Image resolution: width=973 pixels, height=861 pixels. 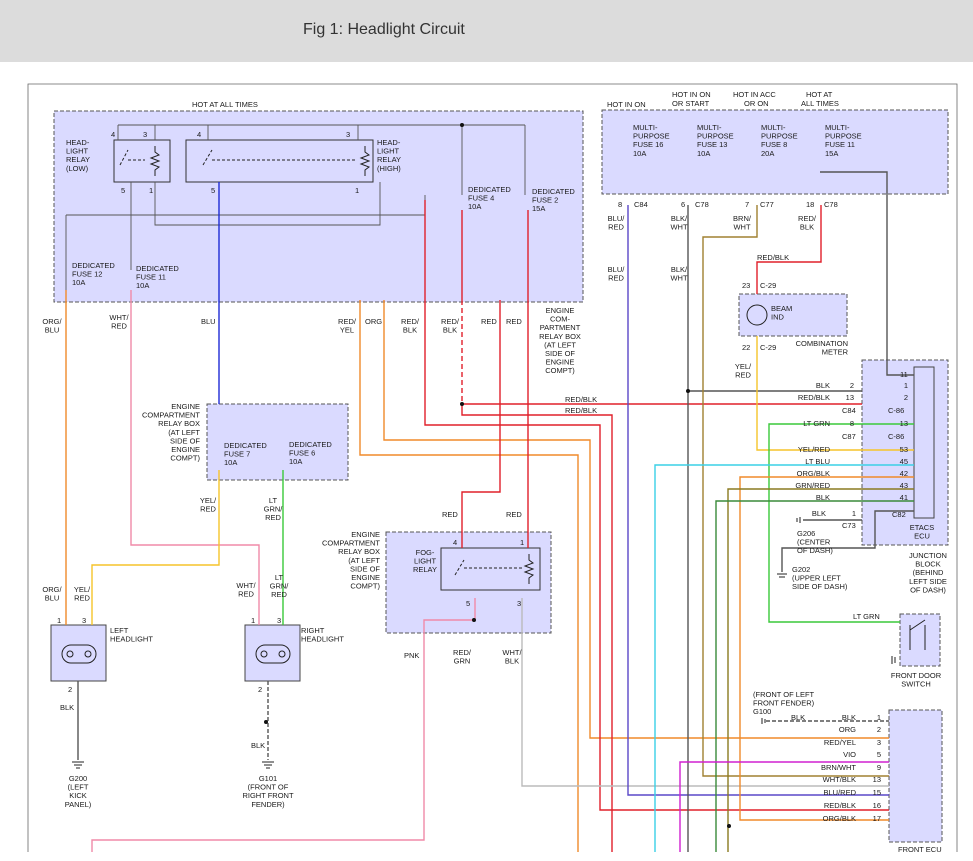 What do you see at coordinates (793, 315) in the screenshot?
I see `combination-meter-box` at bounding box center [793, 315].